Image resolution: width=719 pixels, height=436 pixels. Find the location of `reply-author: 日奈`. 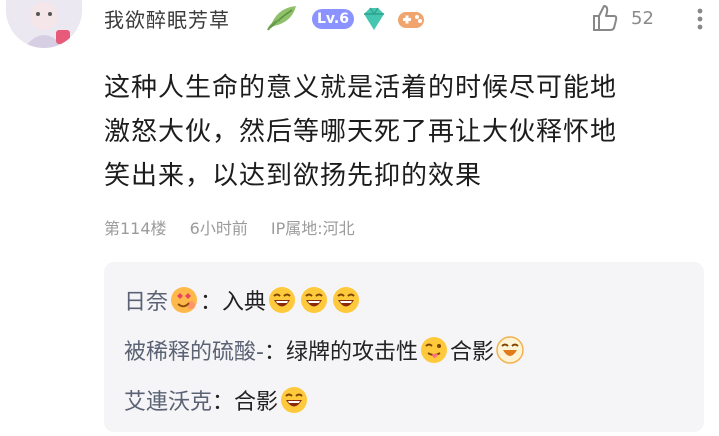

reply-author: 日奈 is located at coordinates (146, 300).